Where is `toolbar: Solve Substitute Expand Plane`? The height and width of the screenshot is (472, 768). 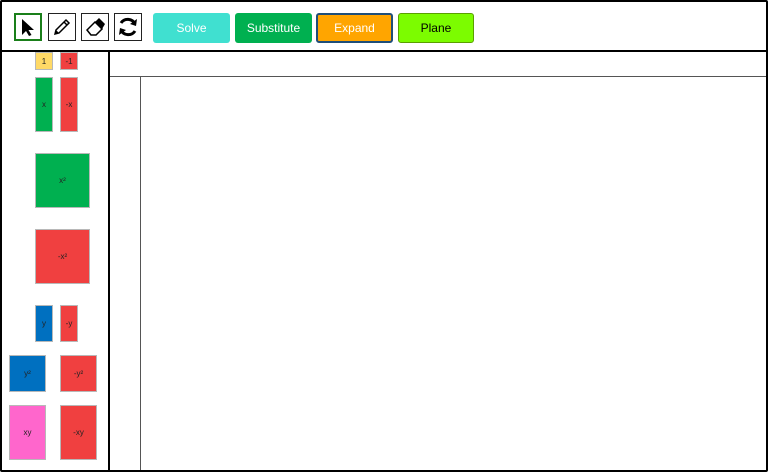
toolbar: Solve Substitute Expand Plane is located at coordinates (384, 27).